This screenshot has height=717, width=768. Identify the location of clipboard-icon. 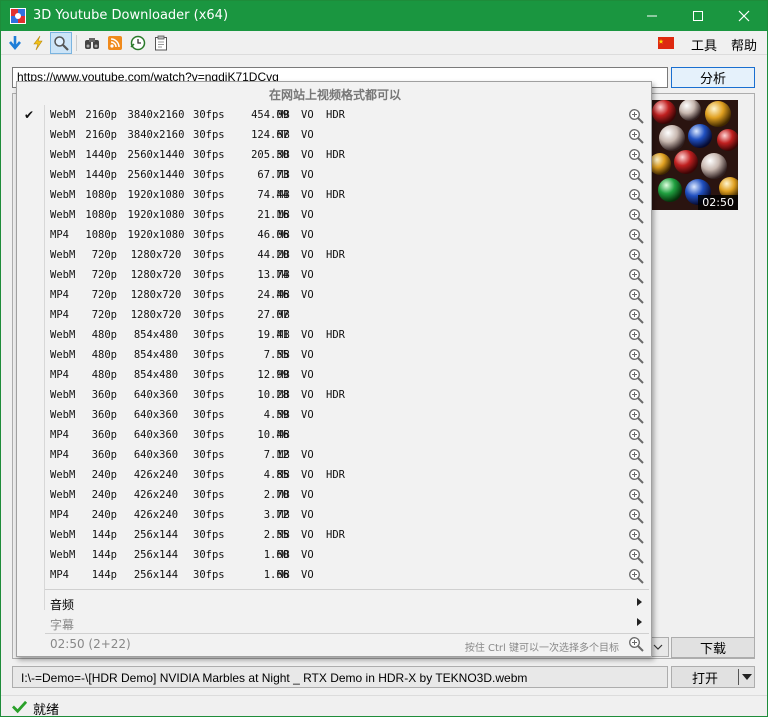
(161, 43).